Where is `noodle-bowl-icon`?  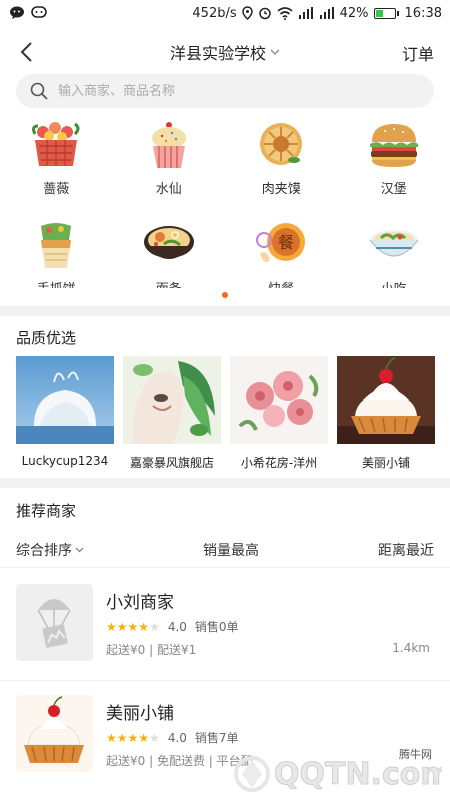 noodle-bowl-icon is located at coordinates (169, 245).